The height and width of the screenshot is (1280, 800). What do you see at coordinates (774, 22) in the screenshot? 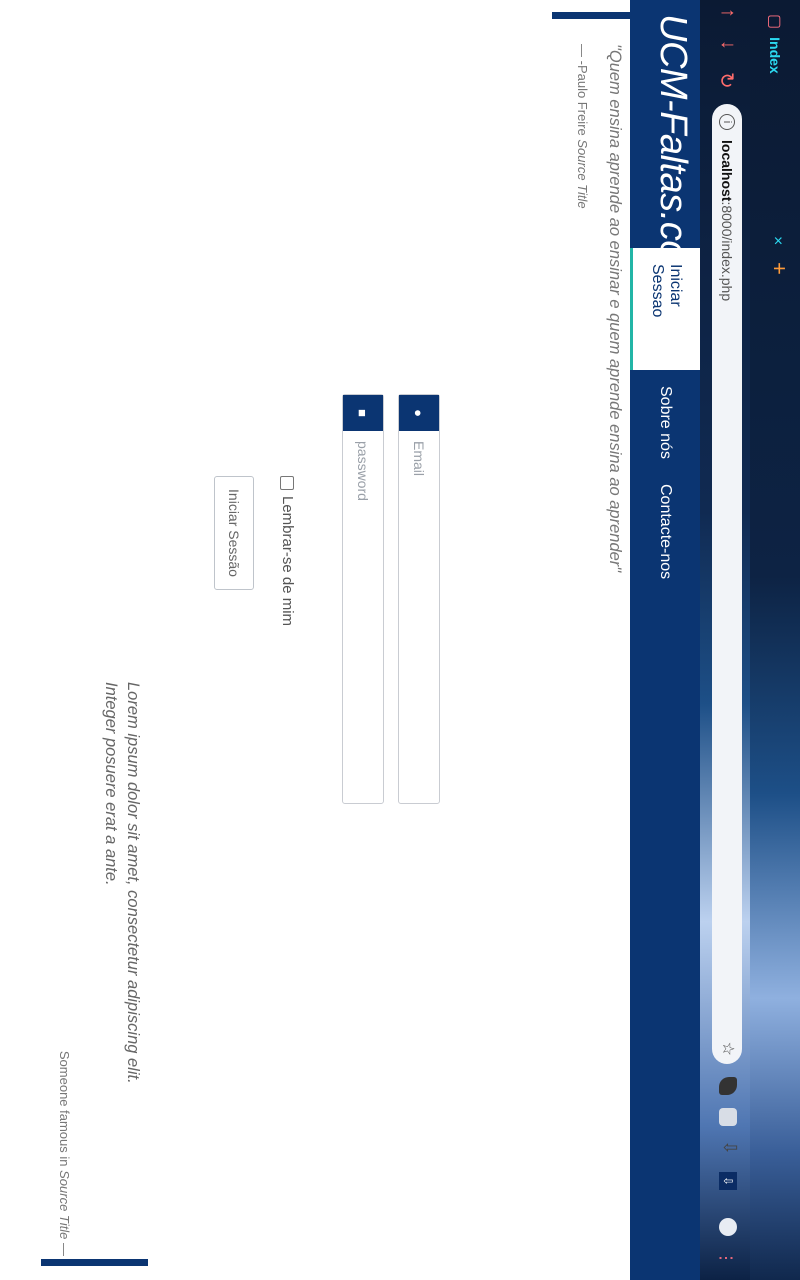
I see `tab-page-icon: ▢` at bounding box center [774, 22].